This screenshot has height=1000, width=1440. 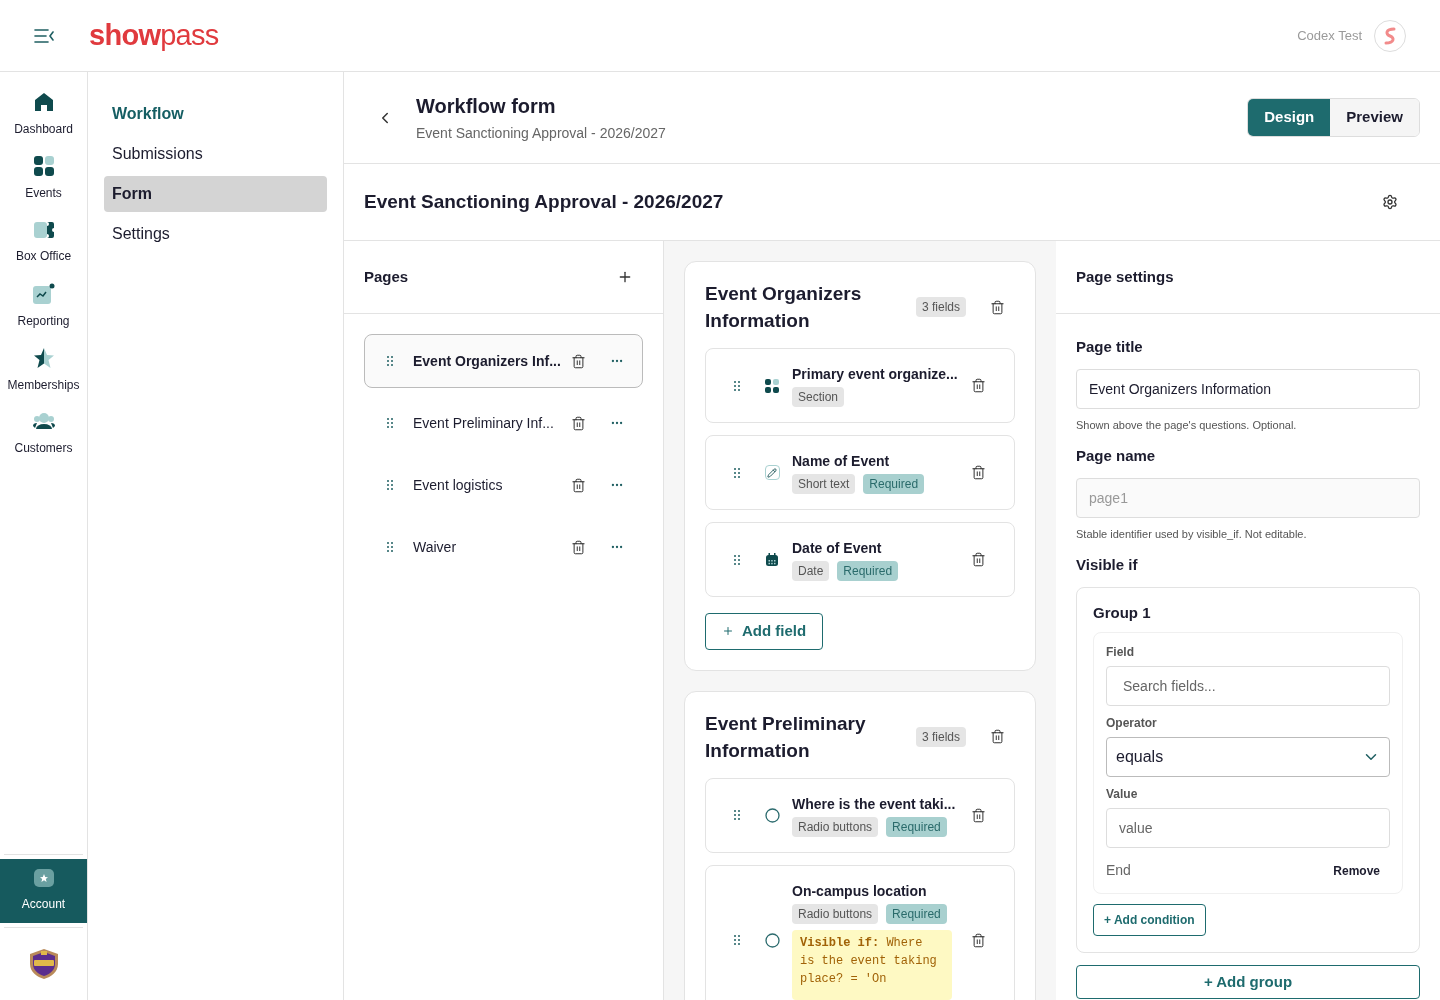 I want to click on field-label: Field, so click(x=1120, y=652).